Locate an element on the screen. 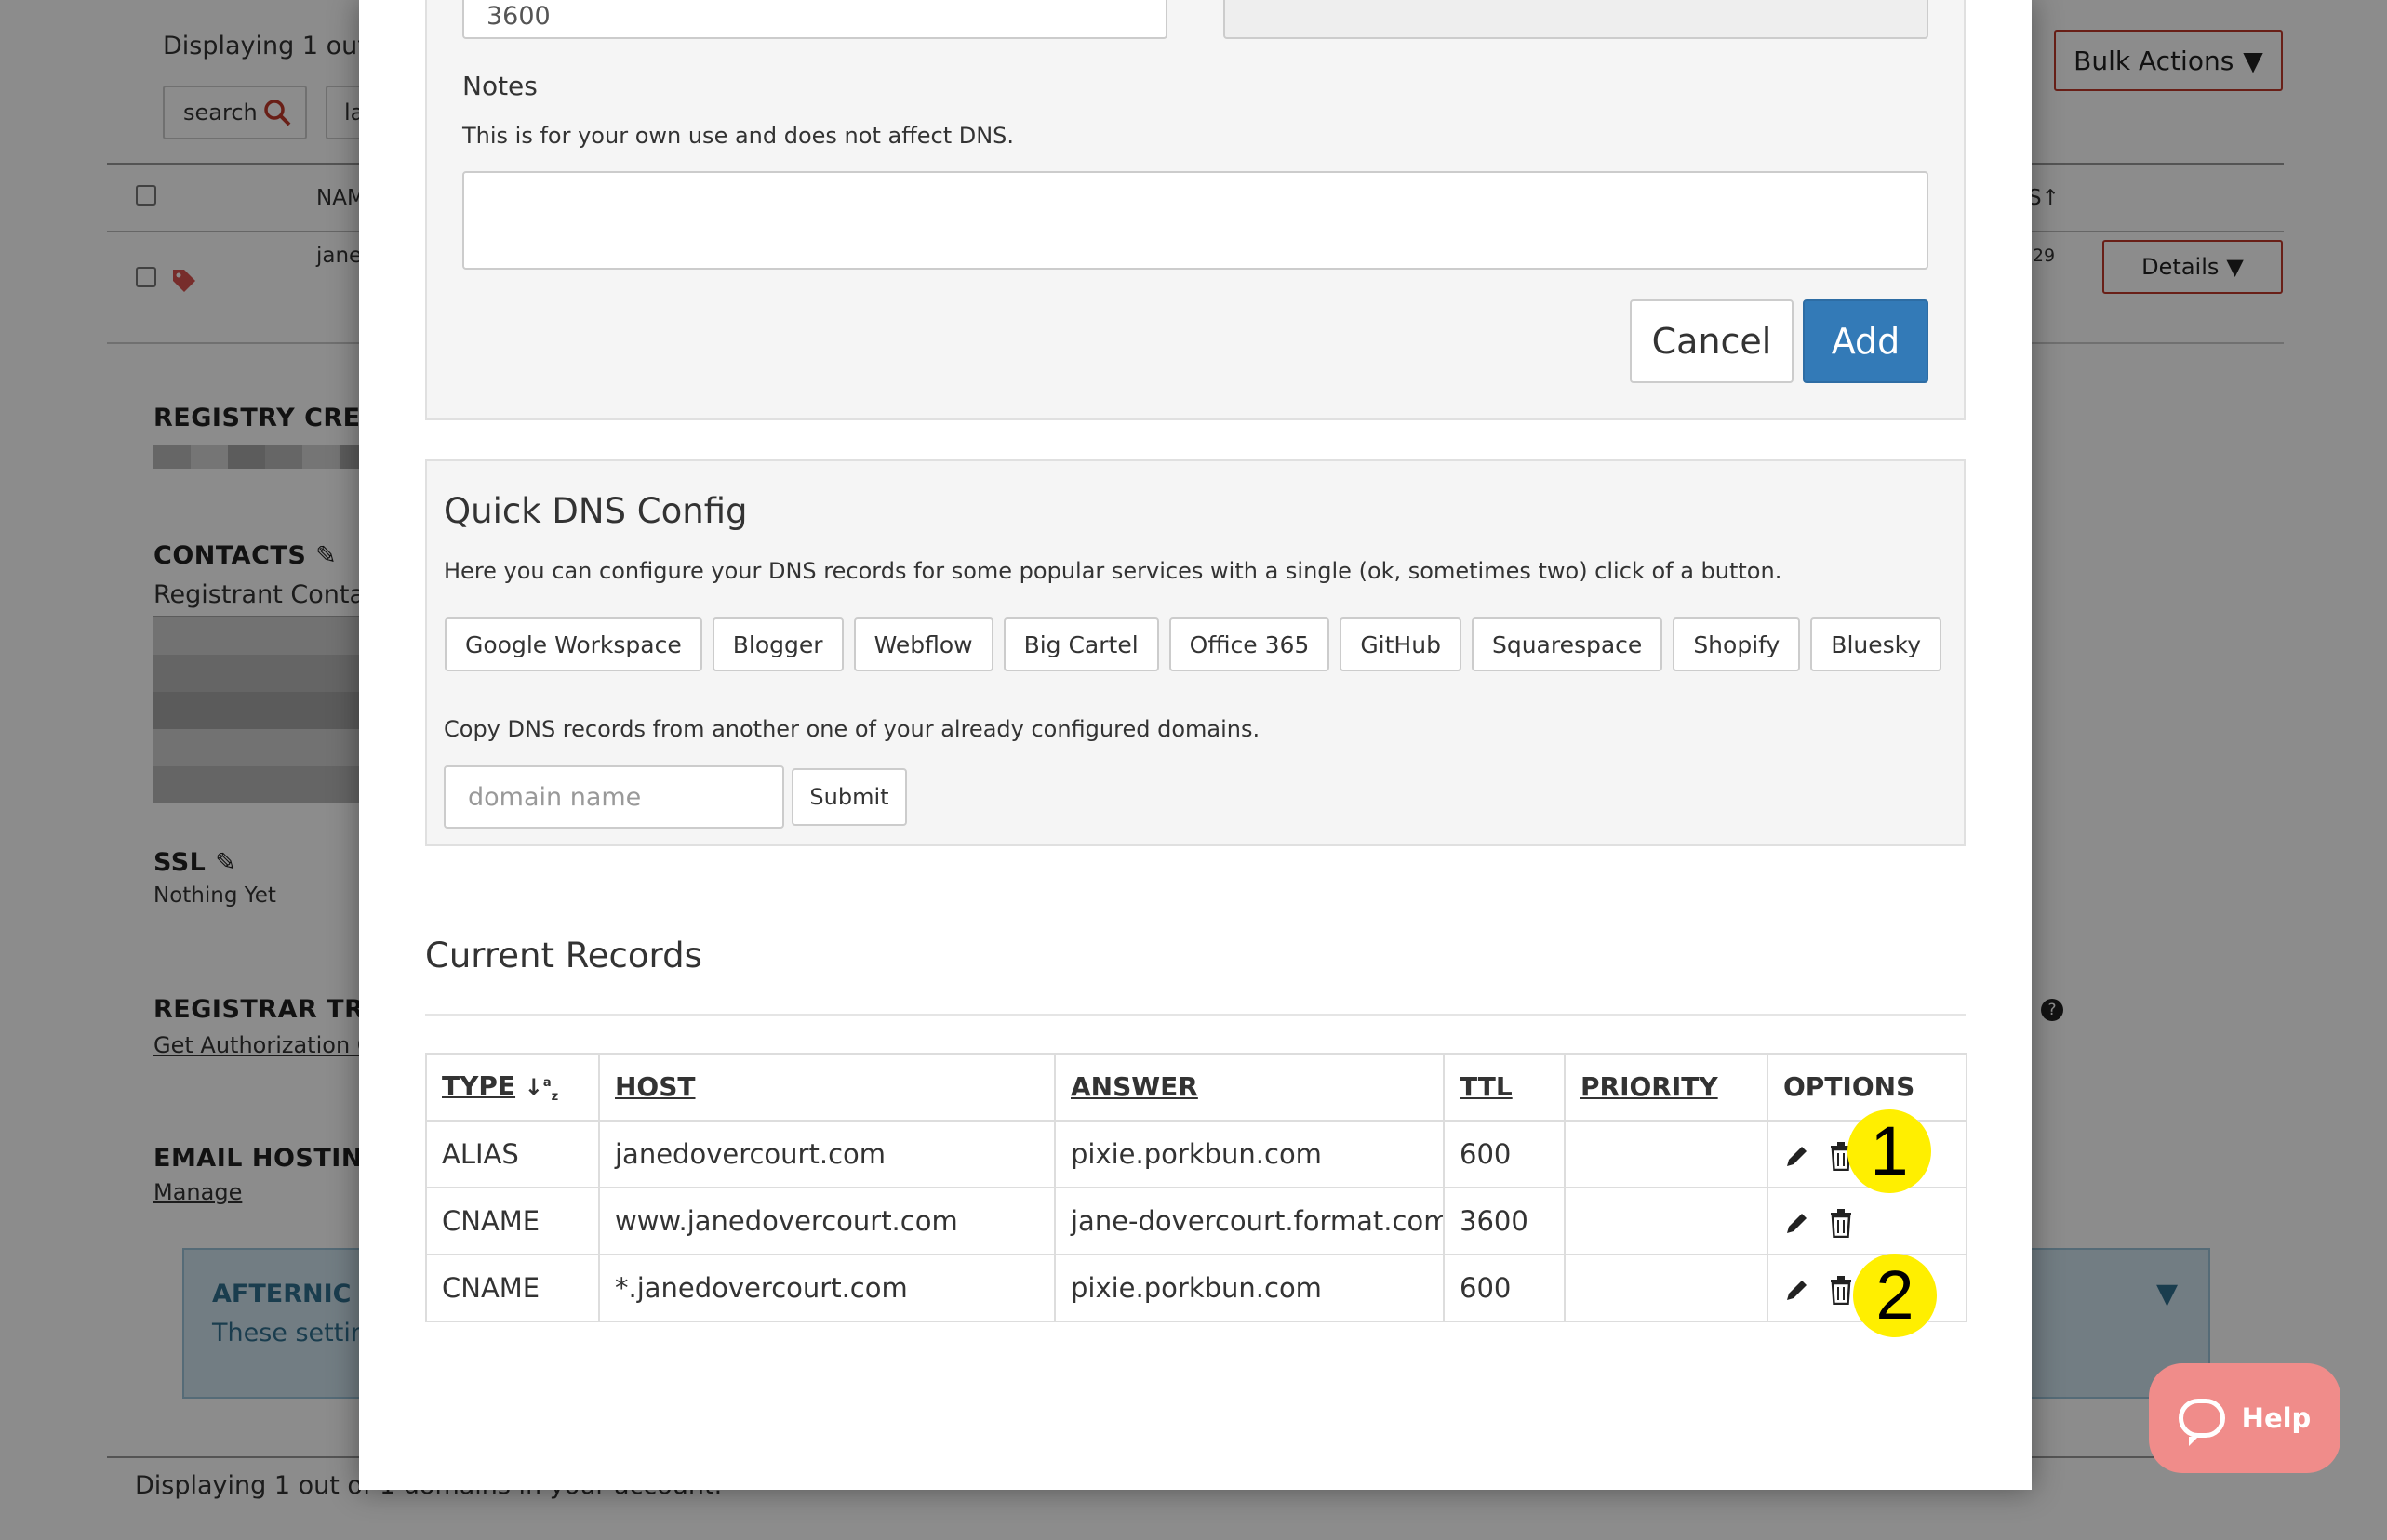 This screenshot has width=2387, height=1540. quick-dns-title: Quick DNS Config is located at coordinates (596, 511).